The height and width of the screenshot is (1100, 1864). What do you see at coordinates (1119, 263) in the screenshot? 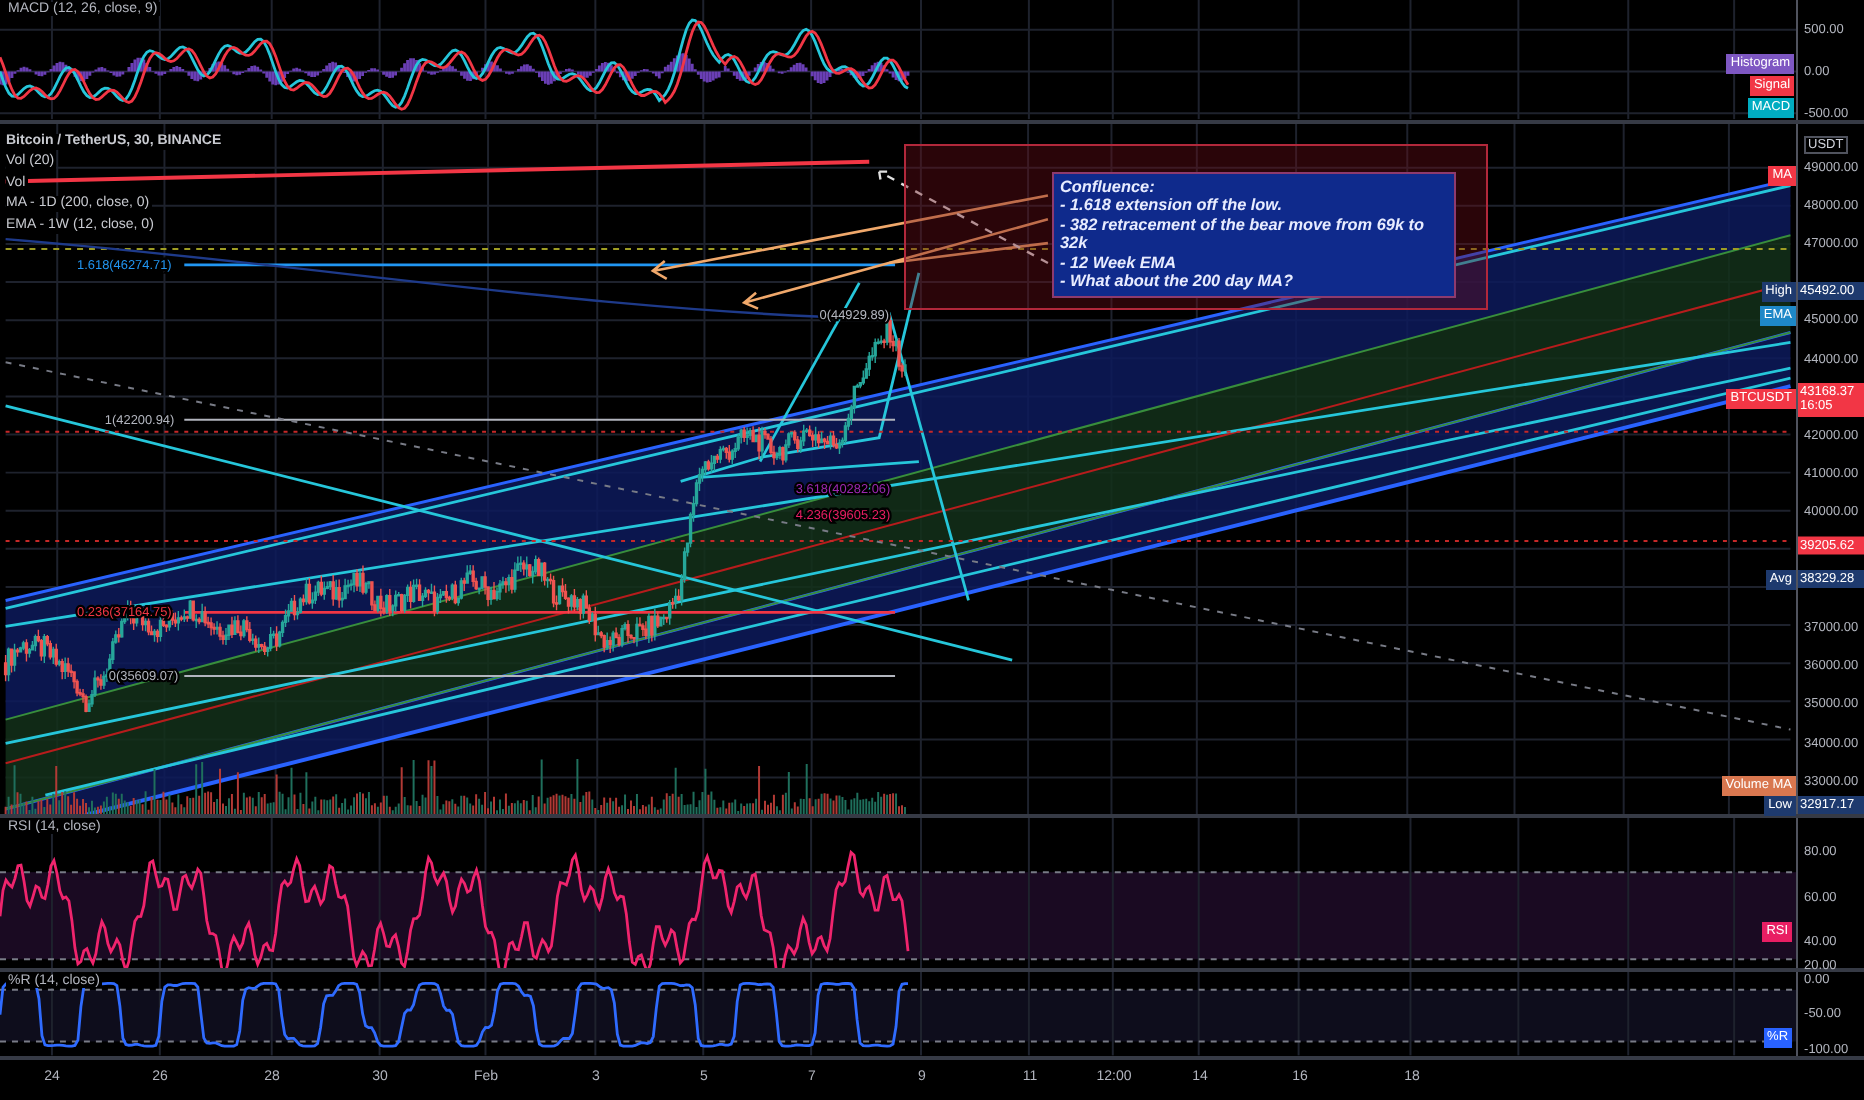
I see `note-line: - 12 Week EMA` at bounding box center [1119, 263].